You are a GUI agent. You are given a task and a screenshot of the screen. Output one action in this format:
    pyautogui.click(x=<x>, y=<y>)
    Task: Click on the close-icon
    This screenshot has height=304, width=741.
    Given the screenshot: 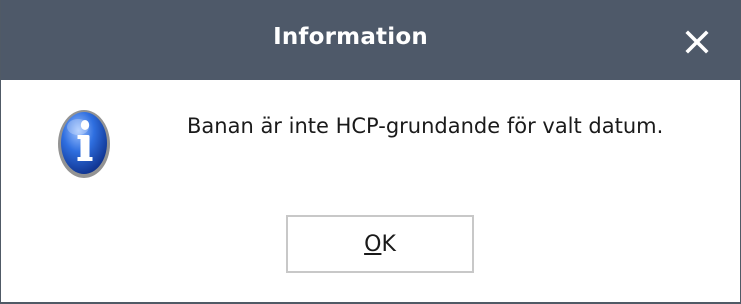 What is the action you would take?
    pyautogui.click(x=697, y=42)
    